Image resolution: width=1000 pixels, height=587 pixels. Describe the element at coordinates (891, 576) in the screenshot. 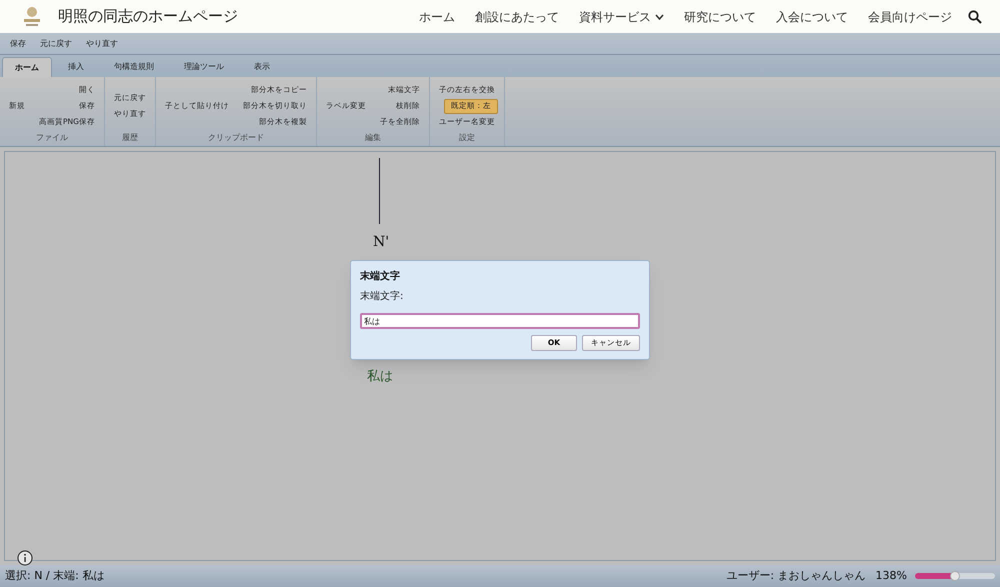

I see `zoom-percent: 138%` at that location.